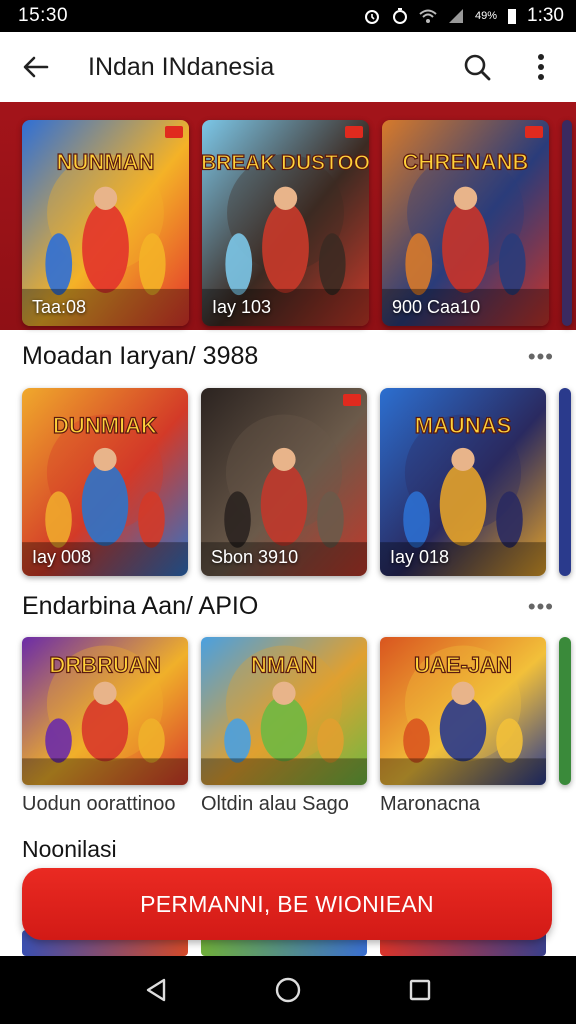 This screenshot has width=576, height=1024. What do you see at coordinates (105, 482) in the screenshot?
I see `game-card: DUNMIAK Iay 008` at bounding box center [105, 482].